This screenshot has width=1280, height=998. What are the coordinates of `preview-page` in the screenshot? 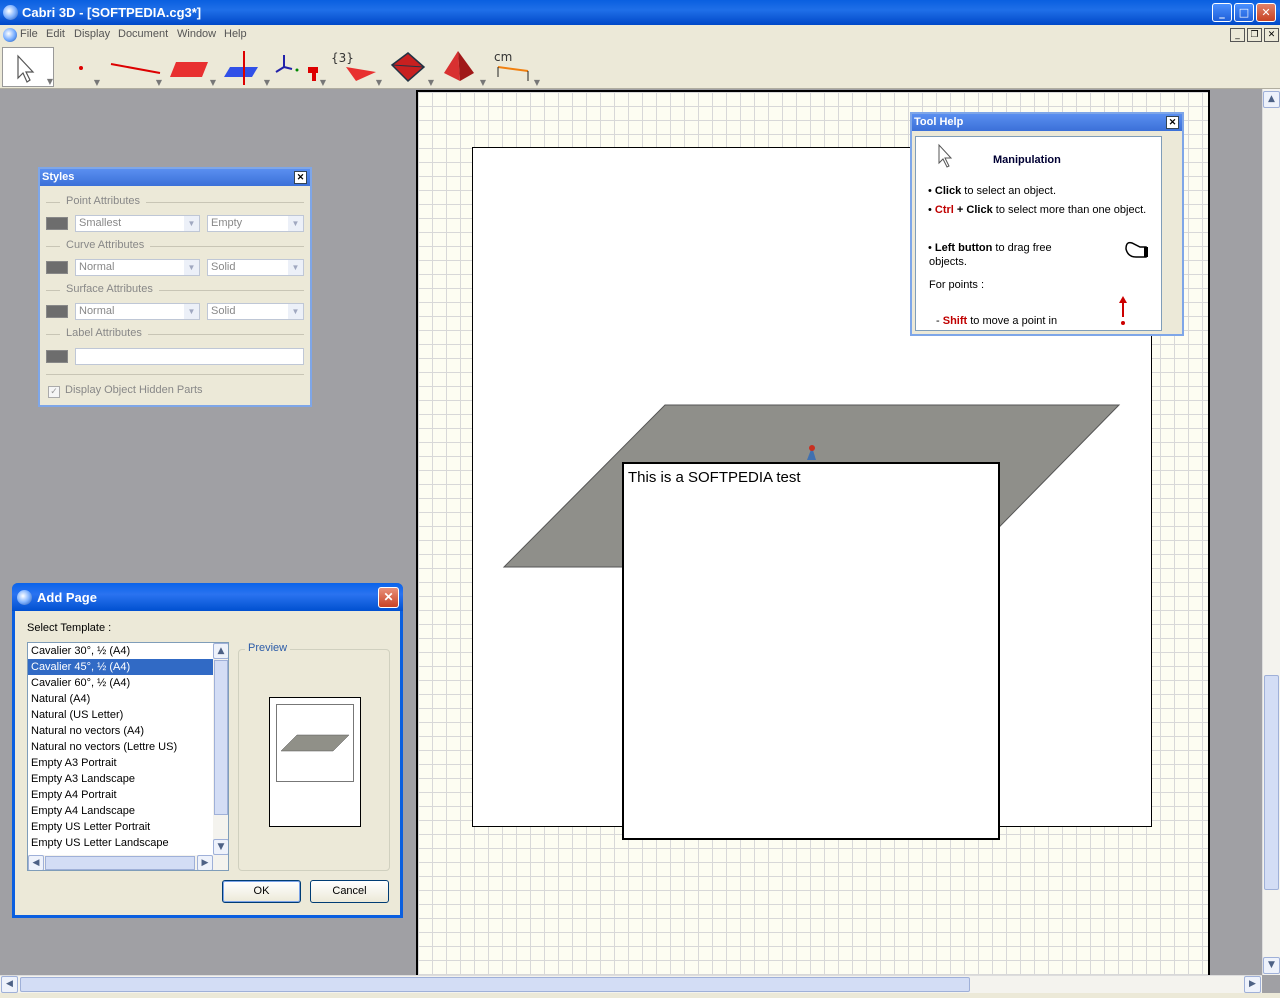 It's located at (315, 762).